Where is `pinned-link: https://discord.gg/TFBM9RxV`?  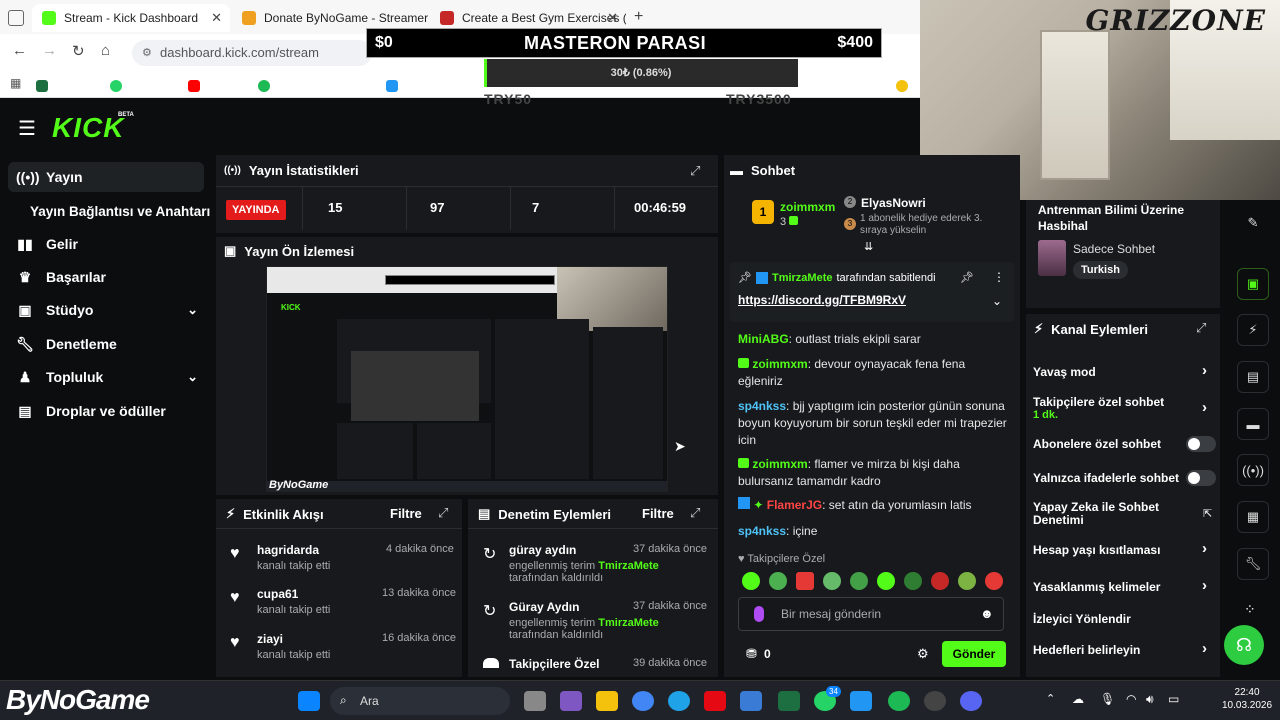
pinned-link: https://discord.gg/TFBM9RxV is located at coordinates (822, 300).